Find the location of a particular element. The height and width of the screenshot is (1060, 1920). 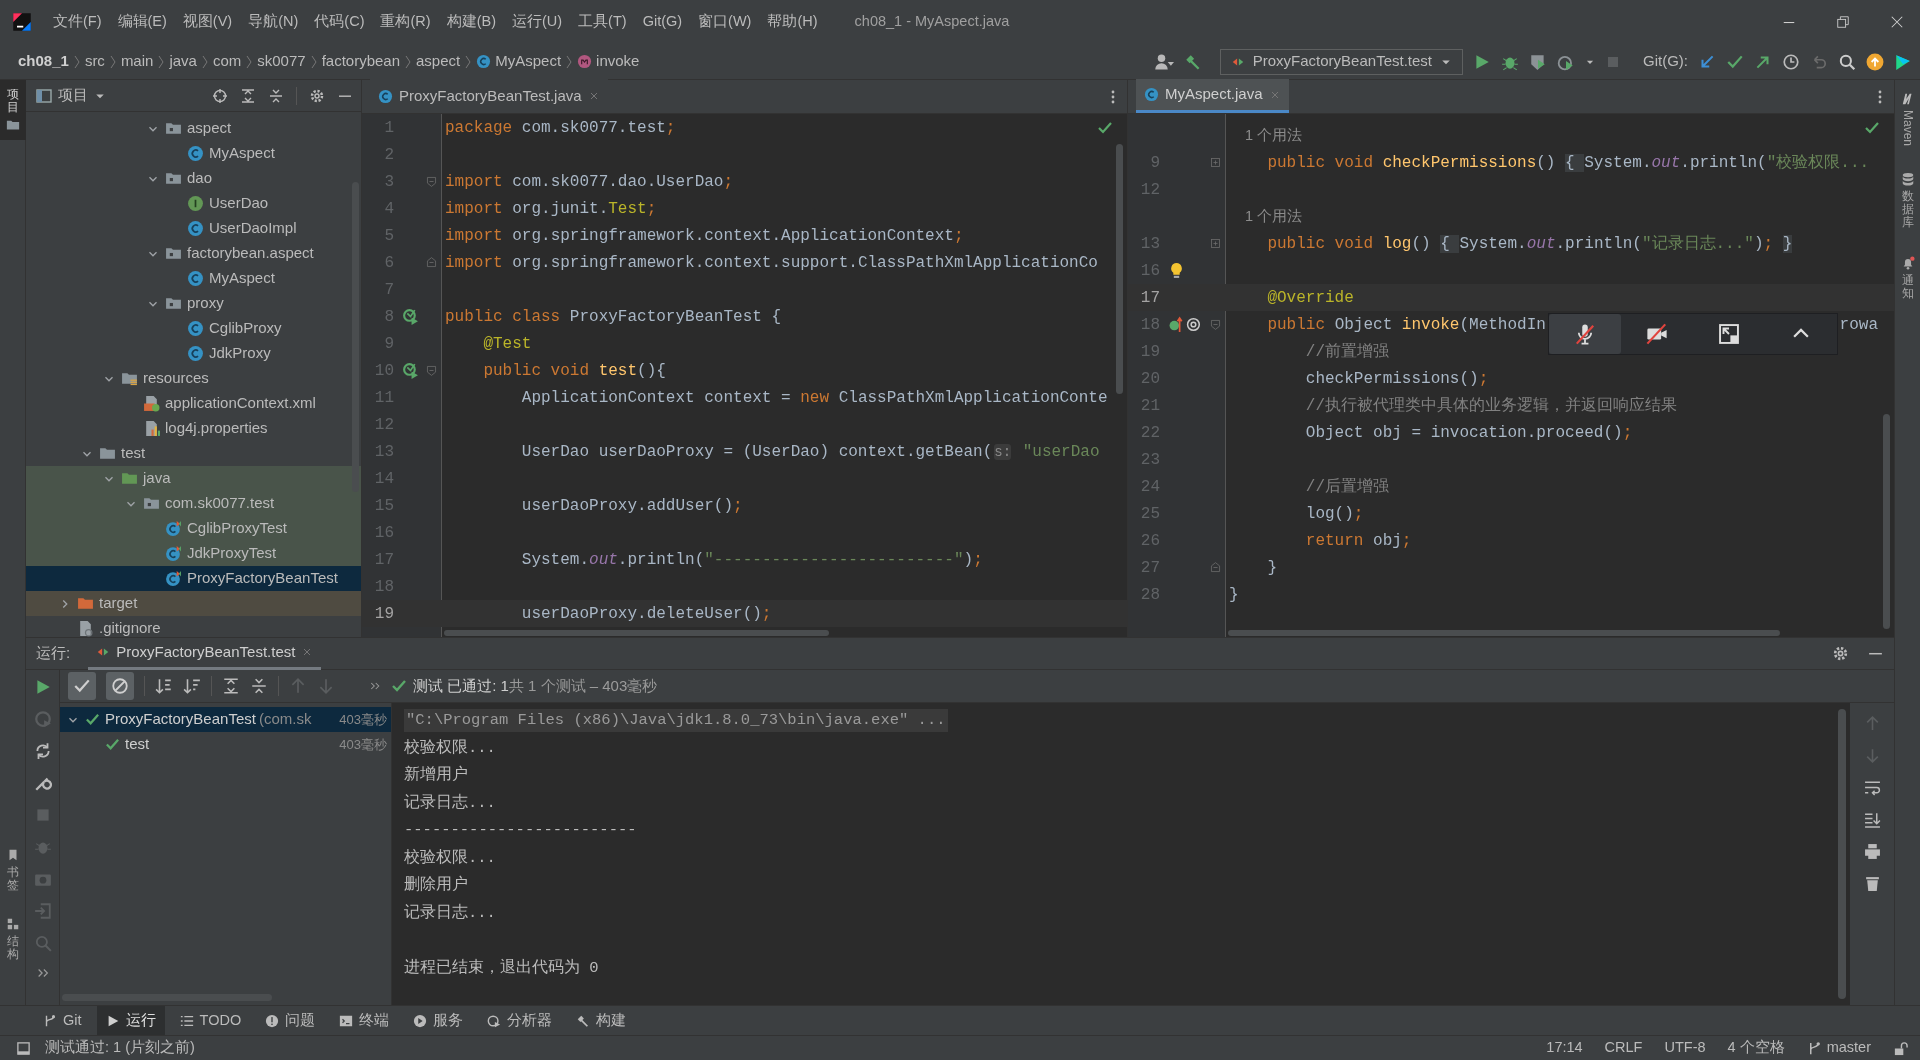

close-icon is located at coordinates (1897, 22).